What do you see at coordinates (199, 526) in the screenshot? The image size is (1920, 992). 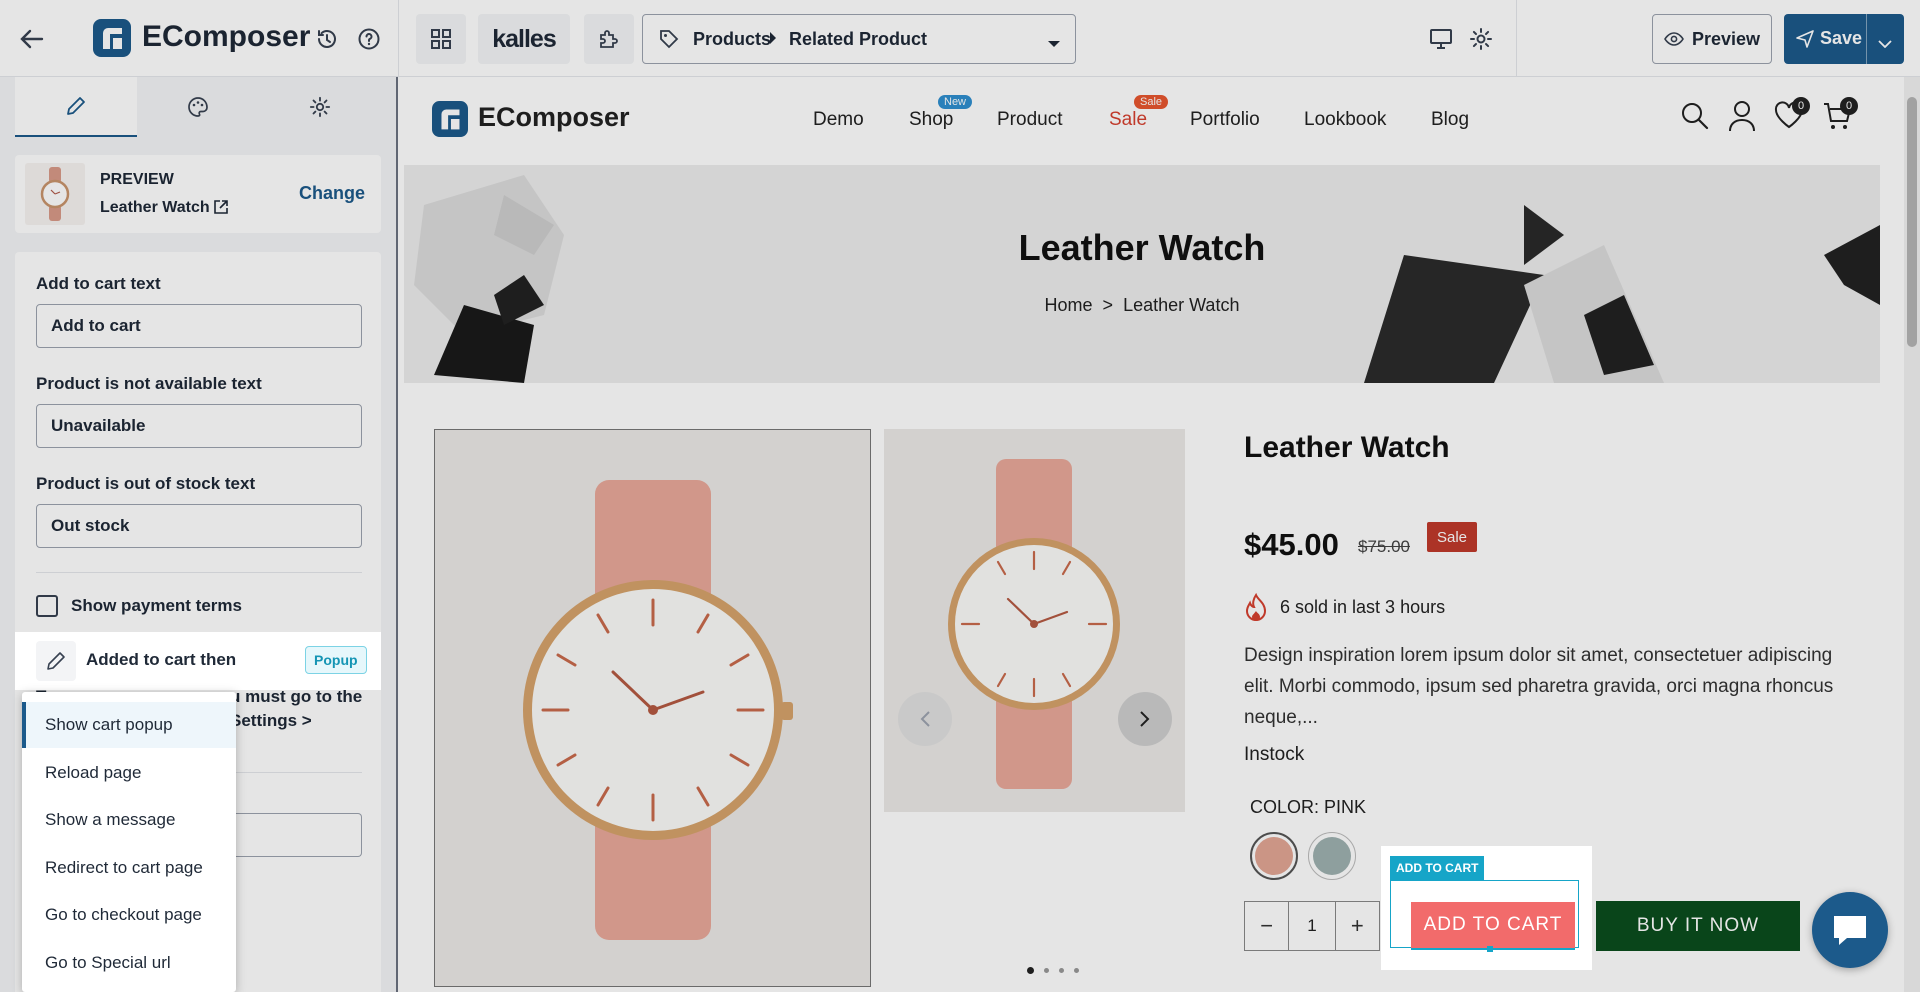 I see `out-of-stock-text-input: Out stock` at bounding box center [199, 526].